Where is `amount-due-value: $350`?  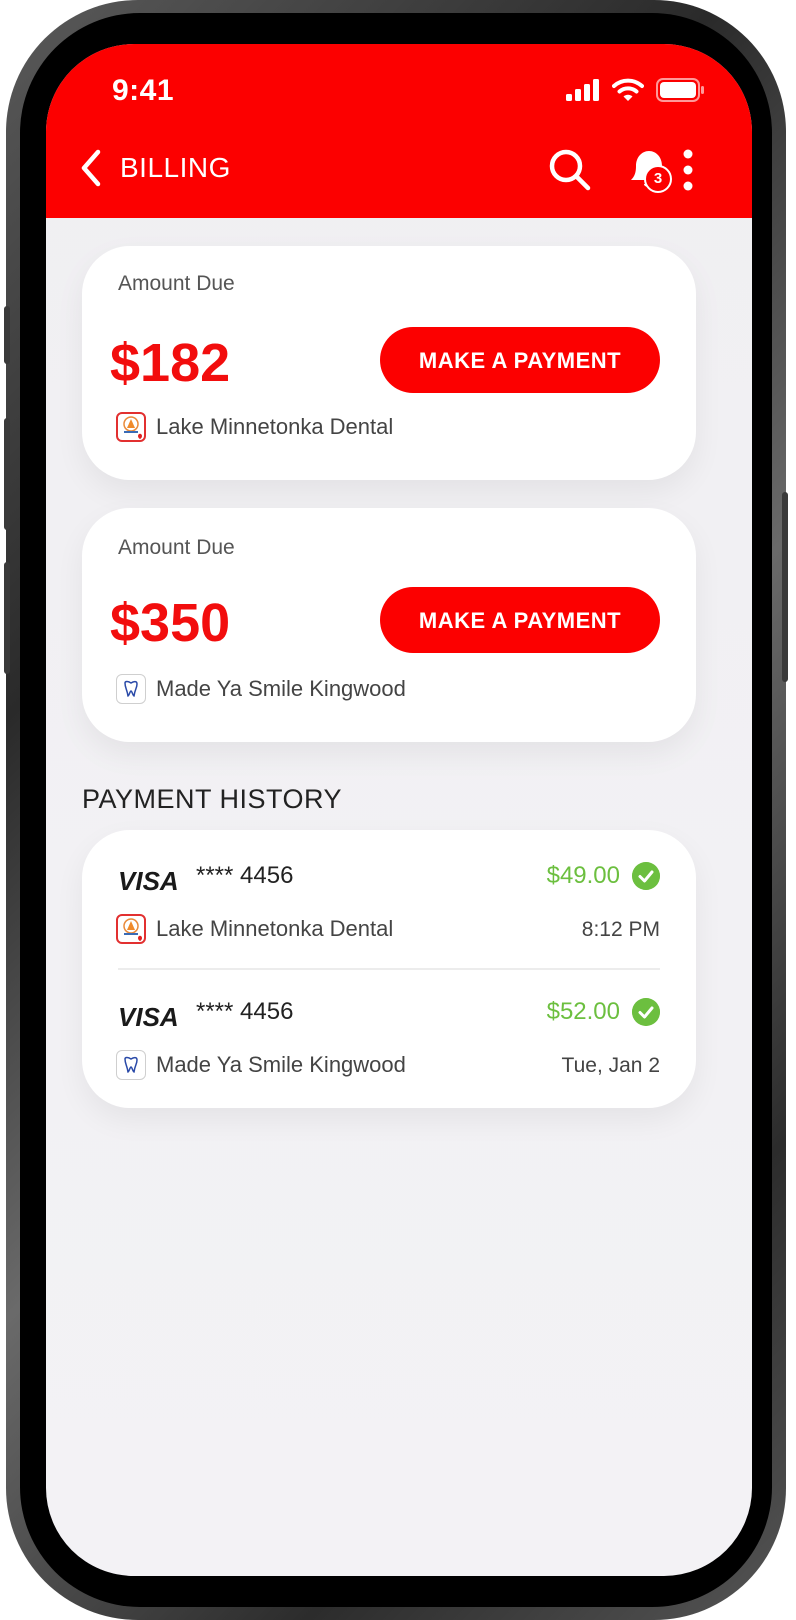 amount-due-value: $350 is located at coordinates (170, 623).